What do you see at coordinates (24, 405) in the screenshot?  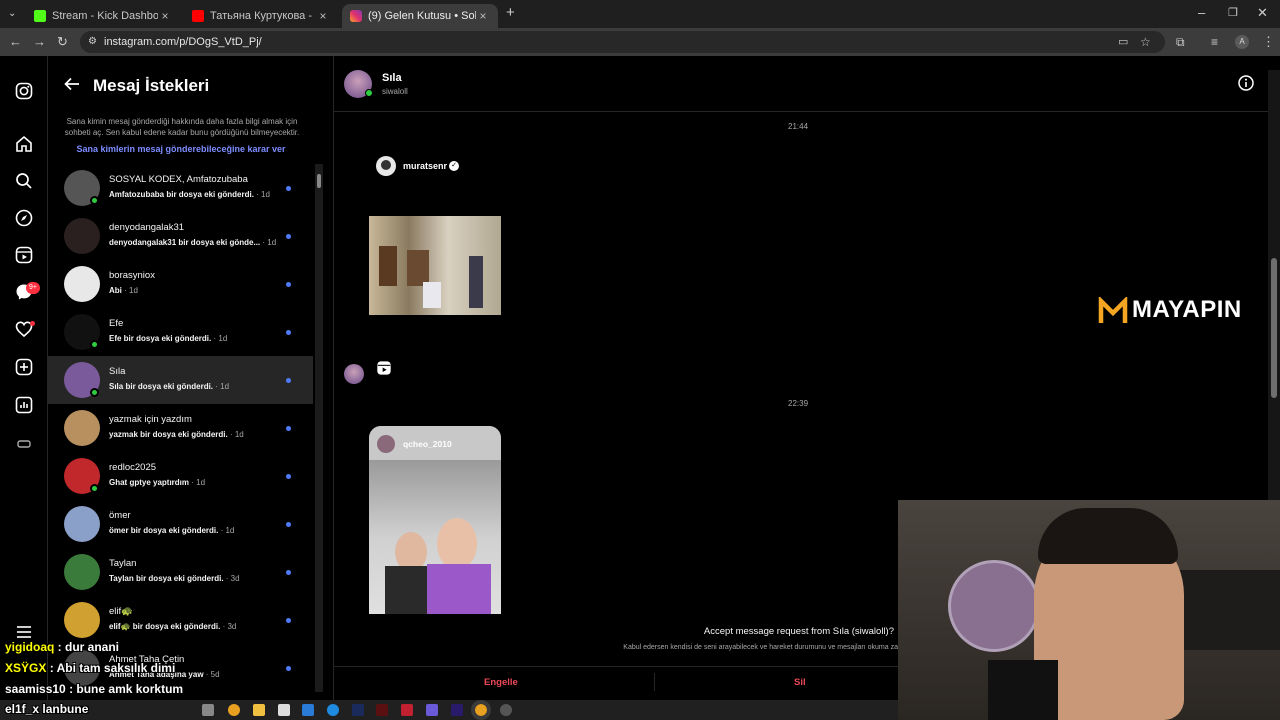 I see `dashboard-icon` at bounding box center [24, 405].